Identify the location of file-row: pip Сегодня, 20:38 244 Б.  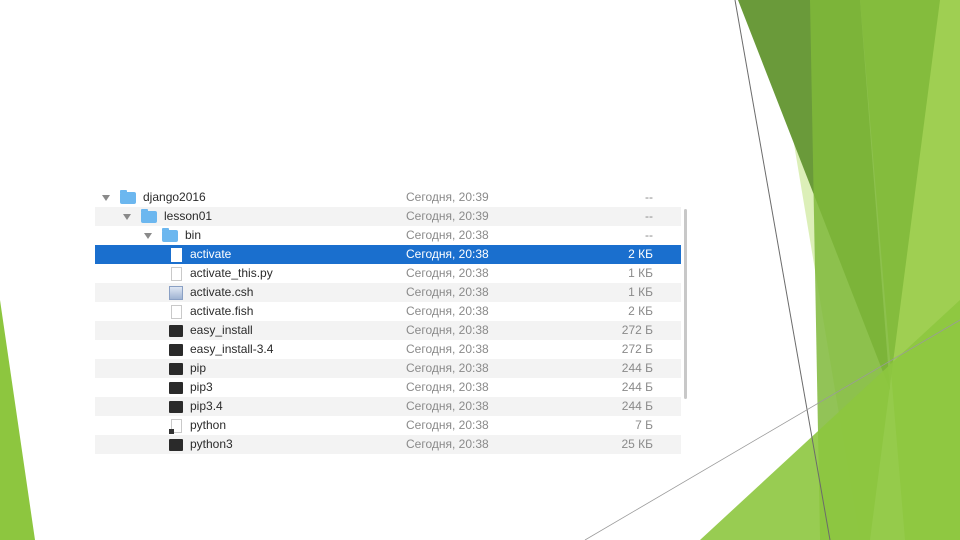
(388, 368).